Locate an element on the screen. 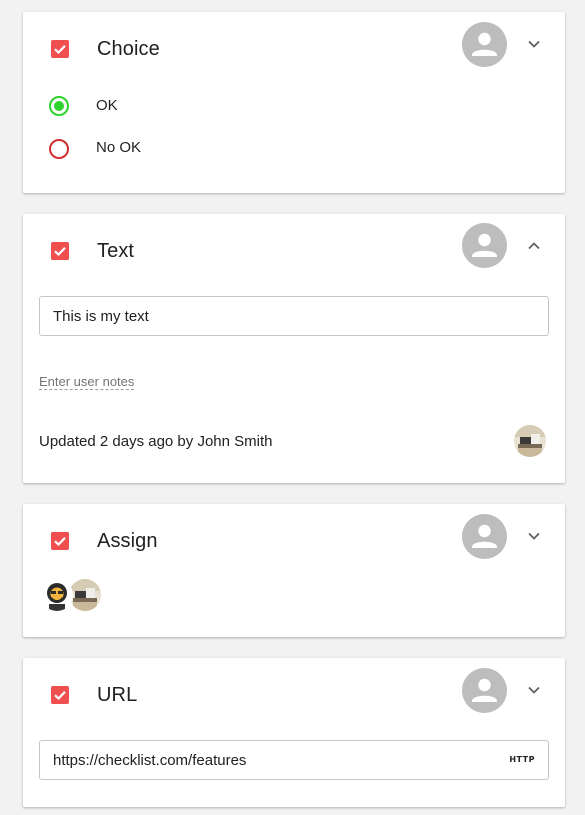  card-title: URL is located at coordinates (117, 695).